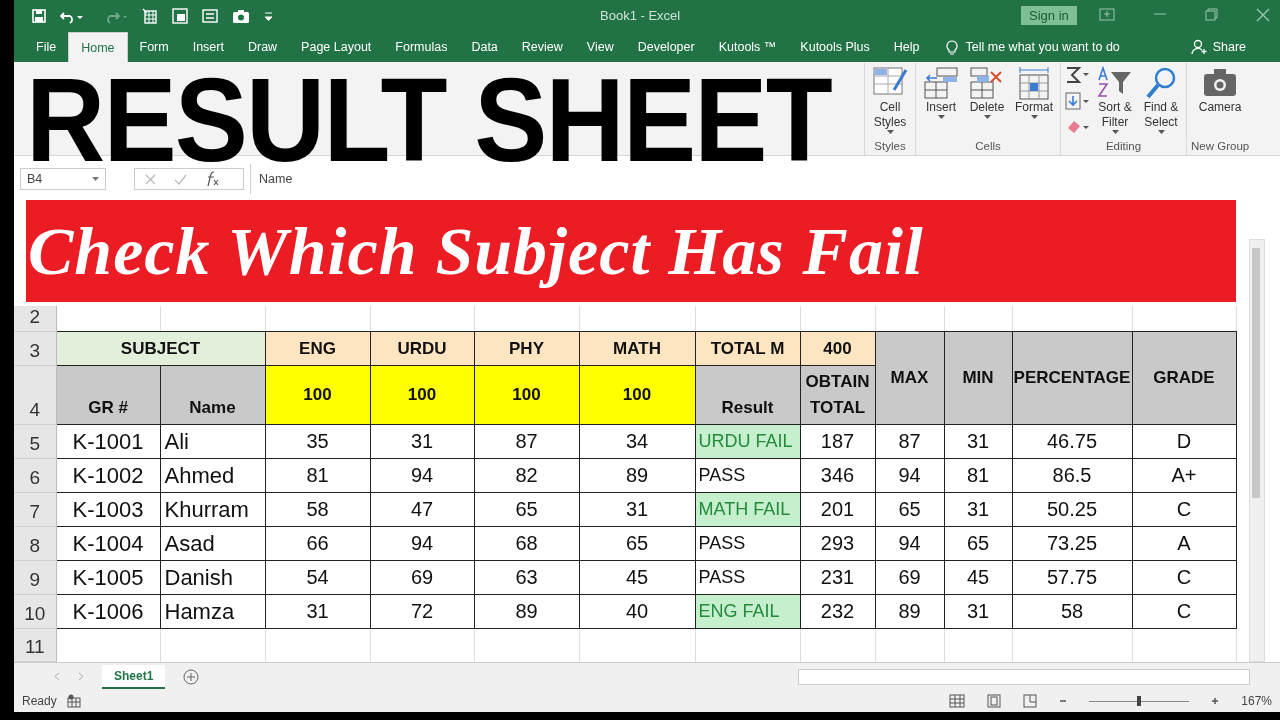  I want to click on zoom-slider, so click(1139, 701).